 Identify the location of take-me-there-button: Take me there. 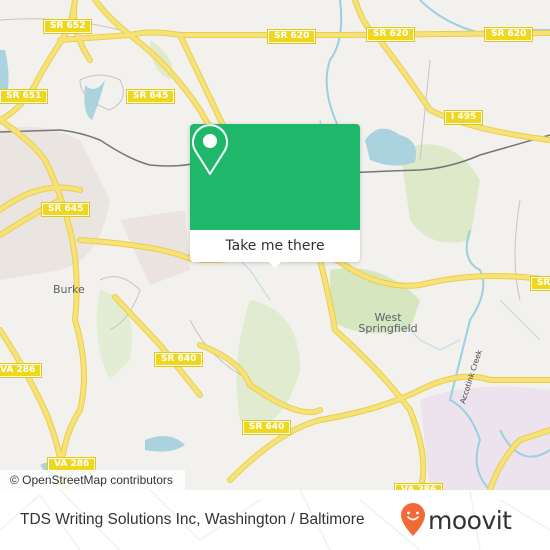
(275, 246).